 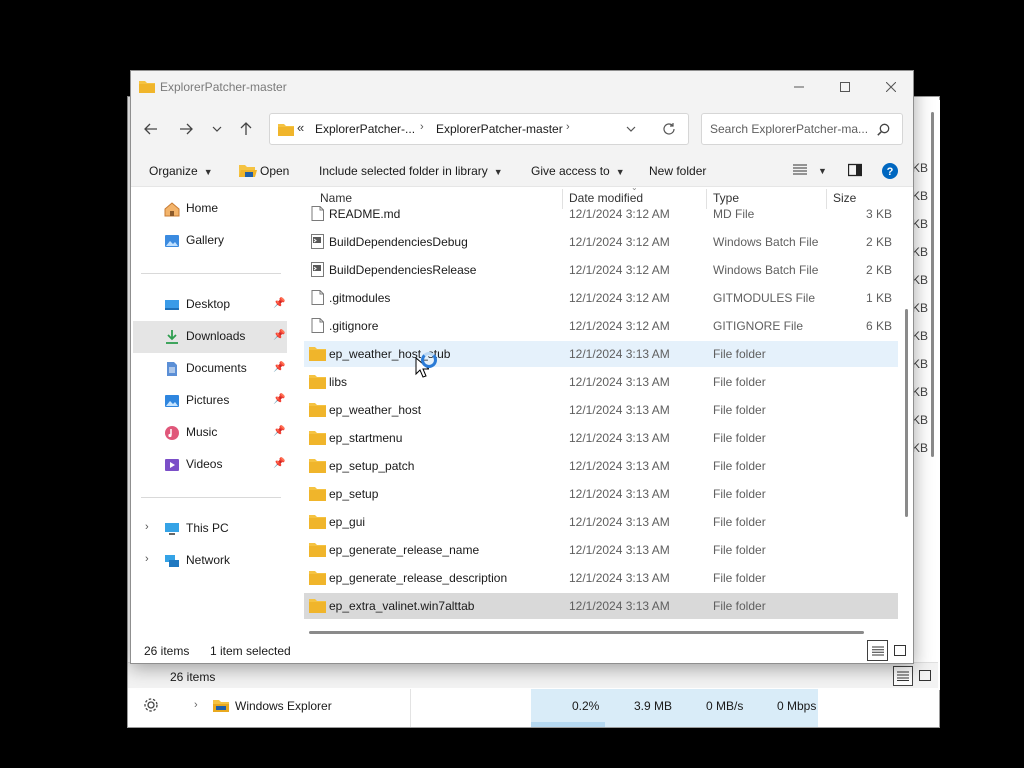 I want to click on file-row: libs 12/1/2024 3:13 AM File folder, so click(x=601, y=382).